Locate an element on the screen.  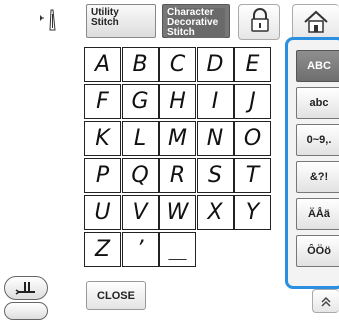
home-icon is located at coordinates (316, 21).